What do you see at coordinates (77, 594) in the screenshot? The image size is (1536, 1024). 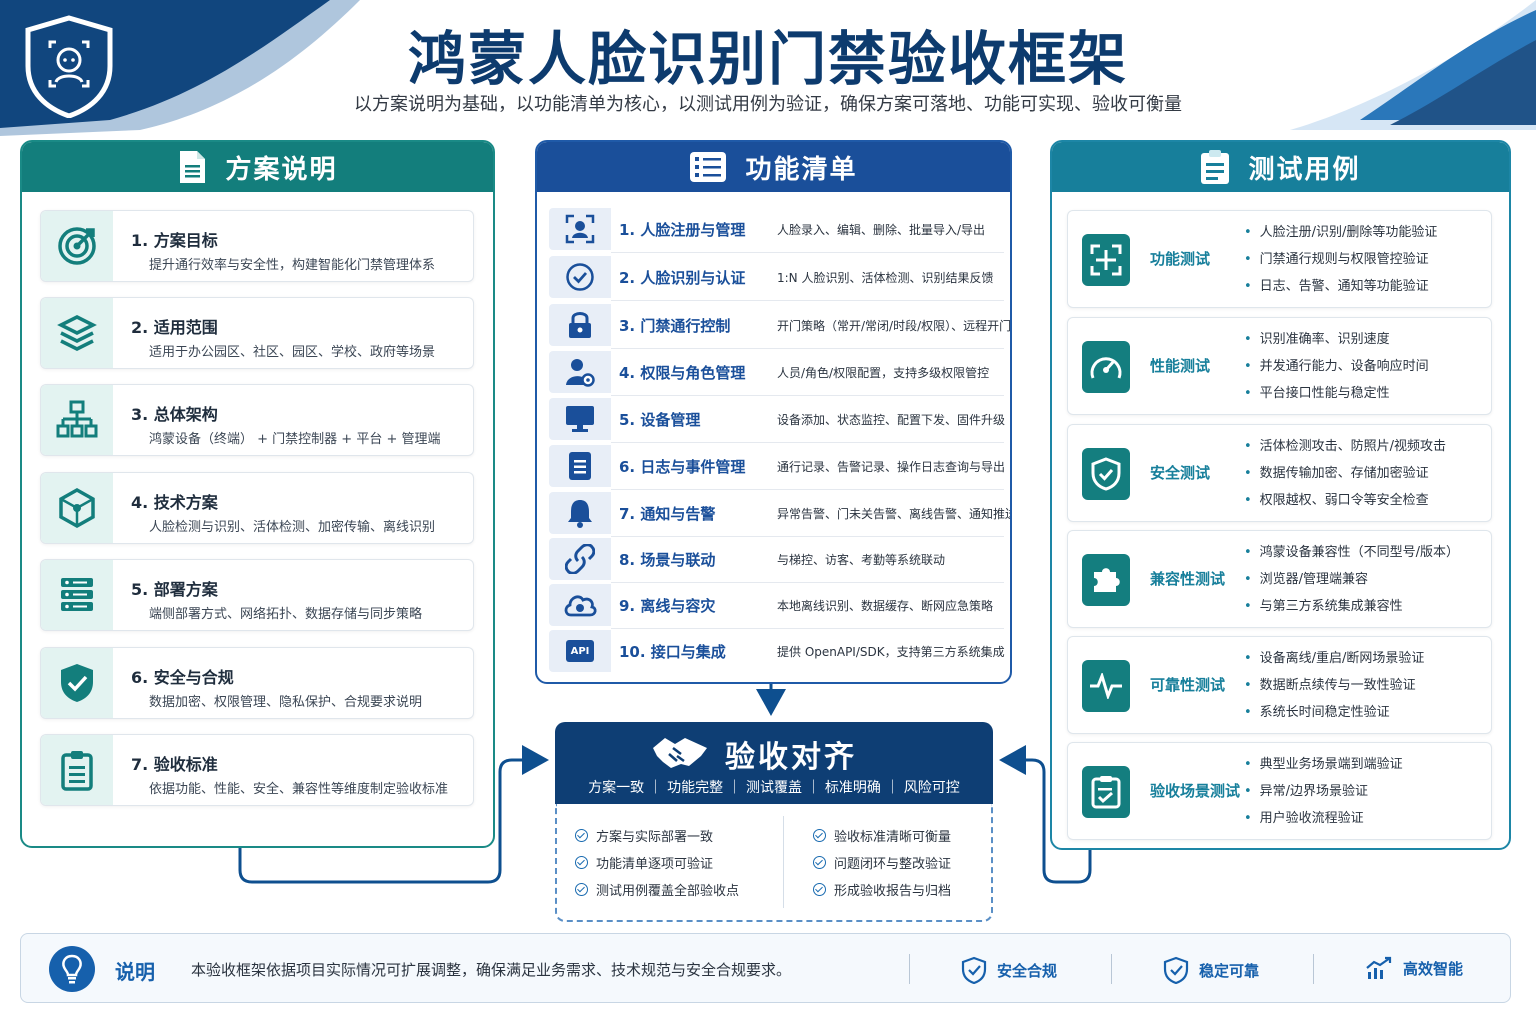 I see `server-icon` at bounding box center [77, 594].